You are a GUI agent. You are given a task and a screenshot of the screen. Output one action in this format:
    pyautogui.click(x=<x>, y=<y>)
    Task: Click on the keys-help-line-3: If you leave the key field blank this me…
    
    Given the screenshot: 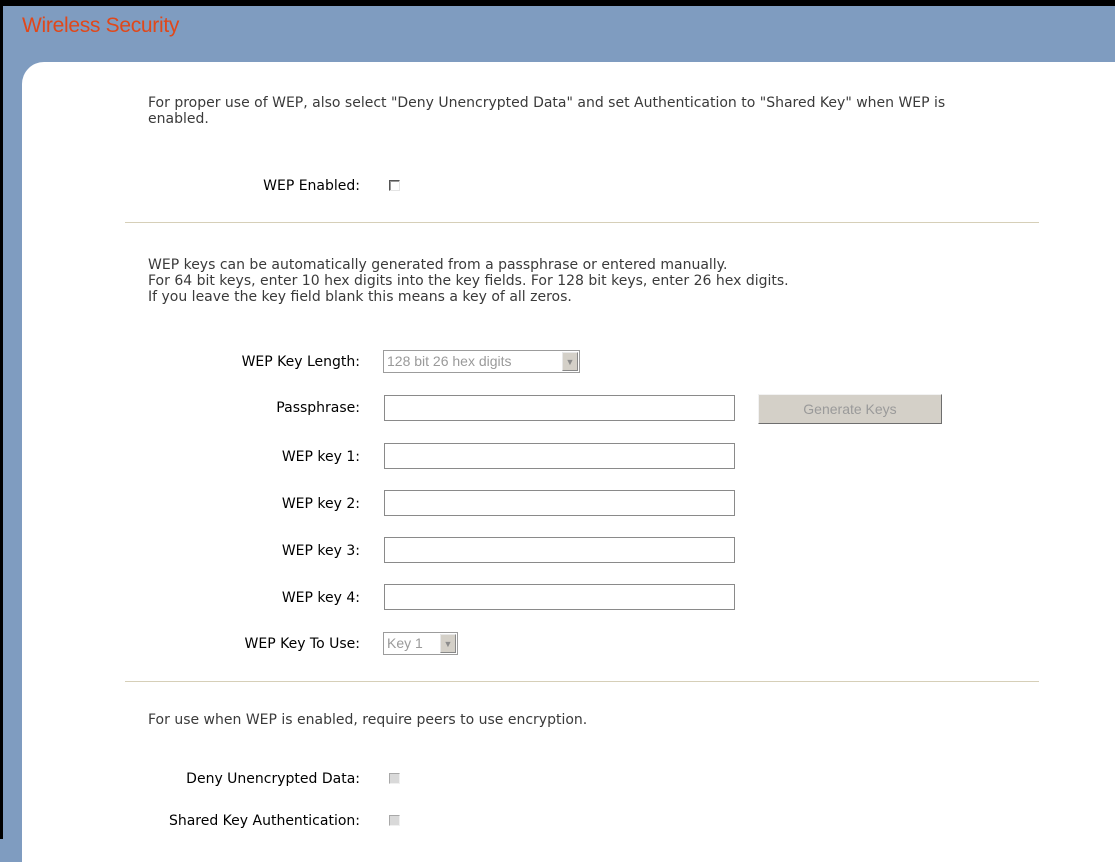 What is the action you would take?
    pyautogui.click(x=360, y=297)
    